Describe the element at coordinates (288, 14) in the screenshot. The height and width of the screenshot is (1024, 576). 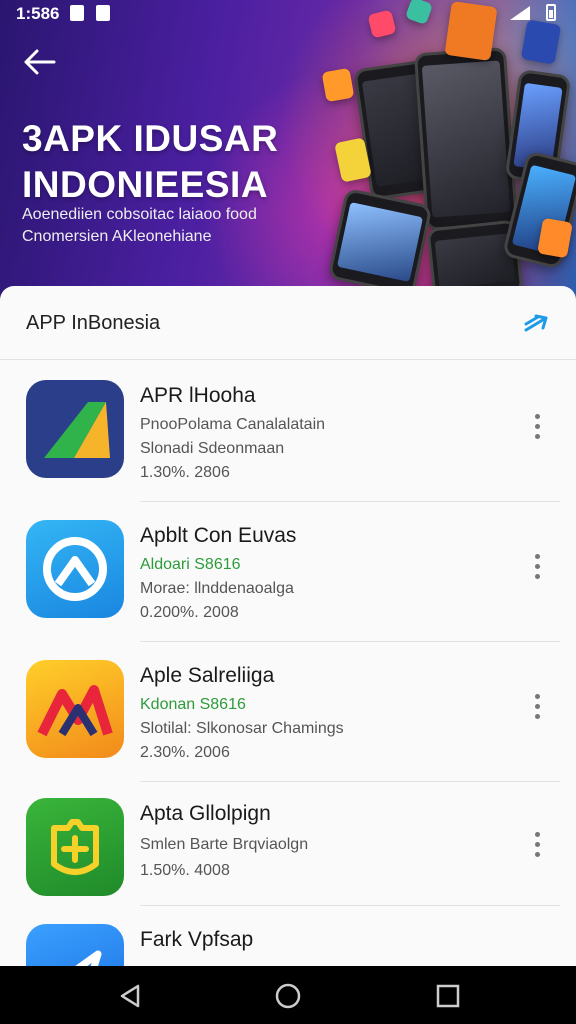
I see `status-bar: 1:586` at that location.